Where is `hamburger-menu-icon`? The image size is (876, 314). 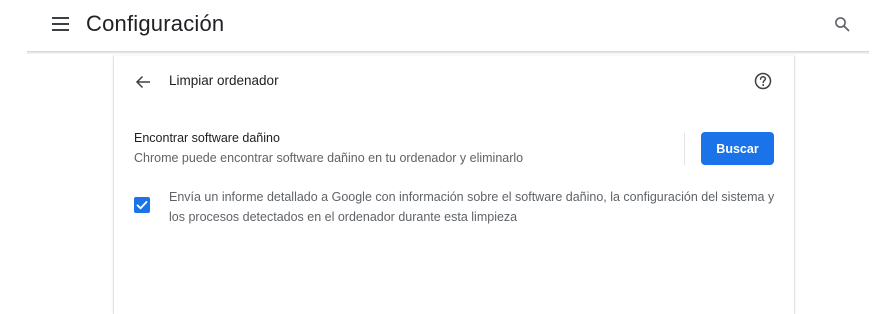 hamburger-menu-icon is located at coordinates (61, 24).